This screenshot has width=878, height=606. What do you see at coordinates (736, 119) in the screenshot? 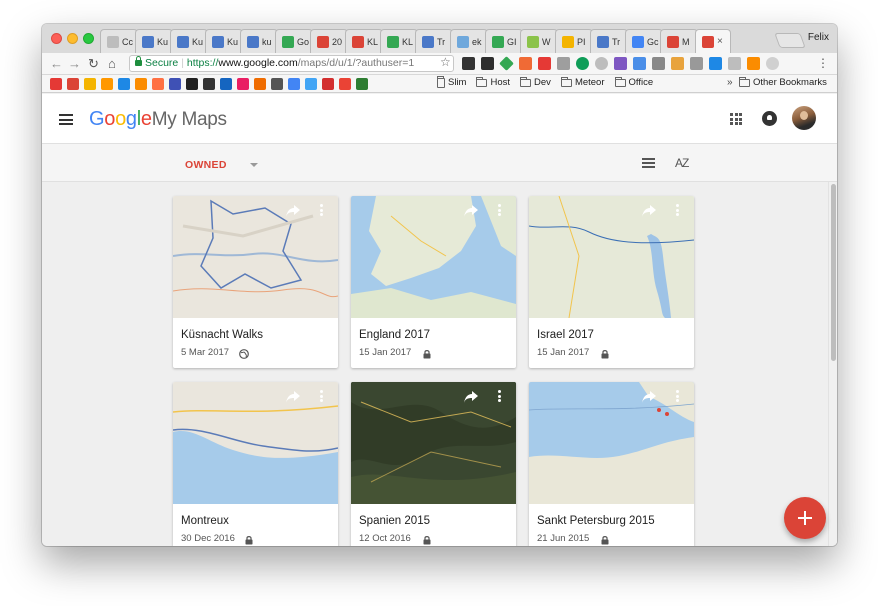
I see `apps-grid-icon` at bounding box center [736, 119].